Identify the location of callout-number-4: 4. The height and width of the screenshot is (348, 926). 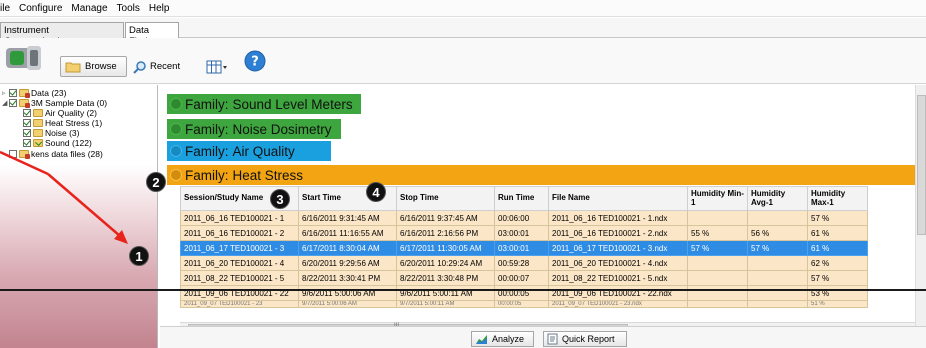
(376, 192).